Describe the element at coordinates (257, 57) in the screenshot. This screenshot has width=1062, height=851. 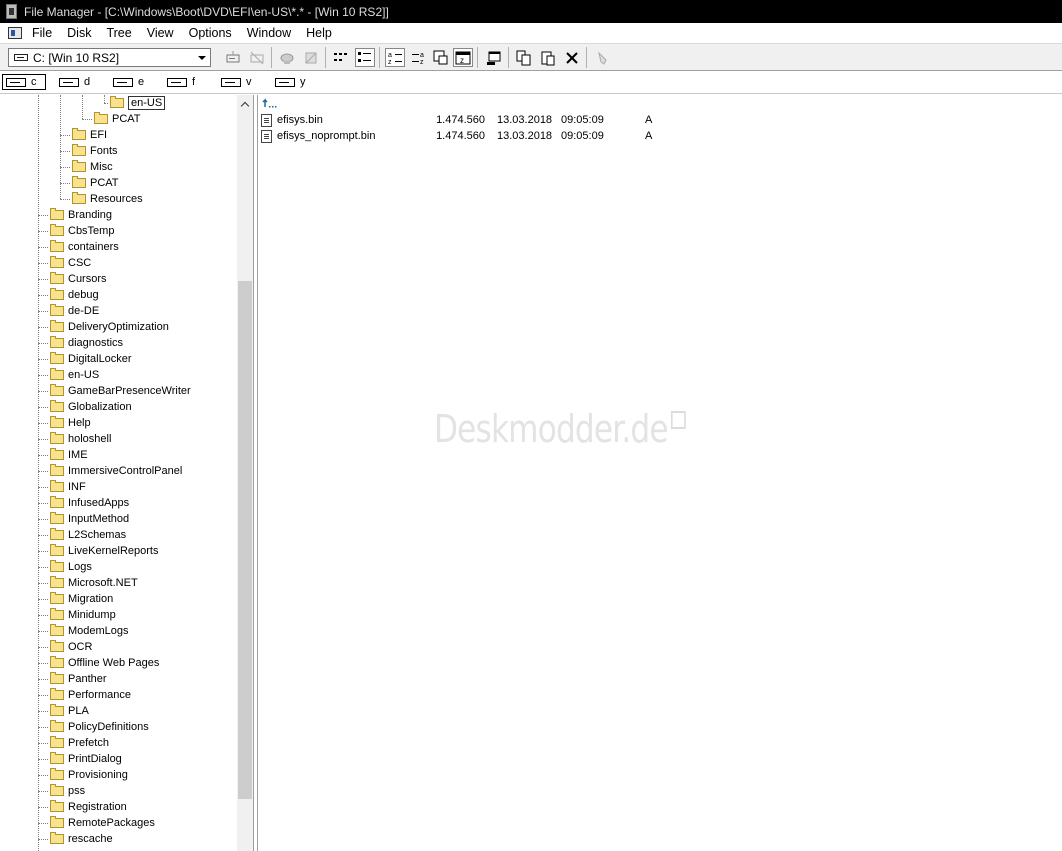
I see `disconnect-drive-button` at that location.